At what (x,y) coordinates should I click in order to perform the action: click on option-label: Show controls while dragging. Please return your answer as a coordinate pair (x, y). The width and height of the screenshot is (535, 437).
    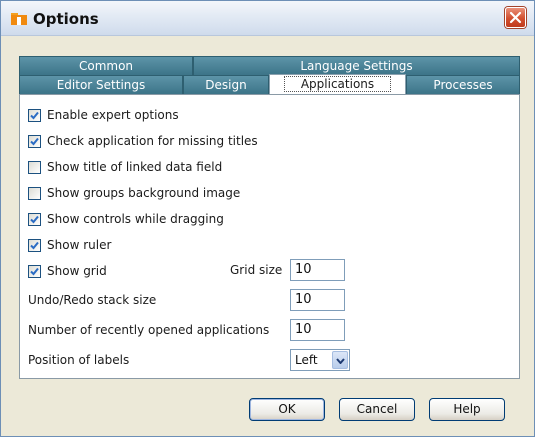
    Looking at the image, I should click on (135, 219).